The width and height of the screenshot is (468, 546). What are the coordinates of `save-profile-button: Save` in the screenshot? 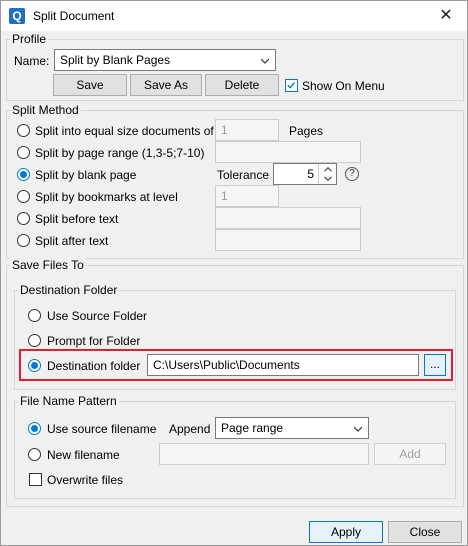 It's located at (90, 85).